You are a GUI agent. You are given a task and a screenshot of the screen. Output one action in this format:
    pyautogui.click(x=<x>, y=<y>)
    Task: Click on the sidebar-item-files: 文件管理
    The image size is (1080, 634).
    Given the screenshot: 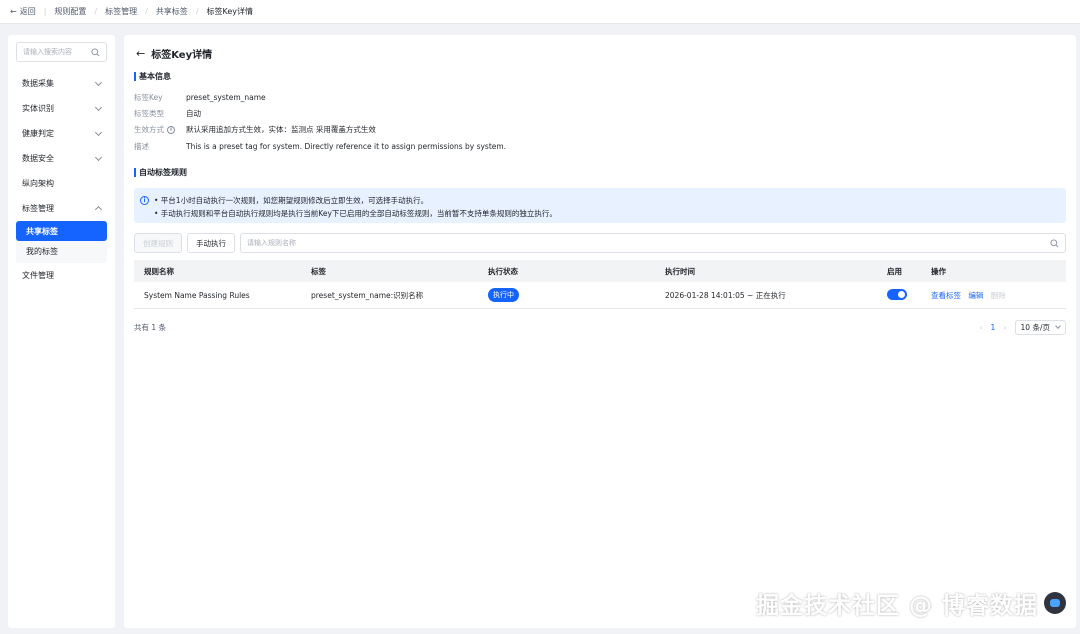 What is the action you would take?
    pyautogui.click(x=61, y=275)
    